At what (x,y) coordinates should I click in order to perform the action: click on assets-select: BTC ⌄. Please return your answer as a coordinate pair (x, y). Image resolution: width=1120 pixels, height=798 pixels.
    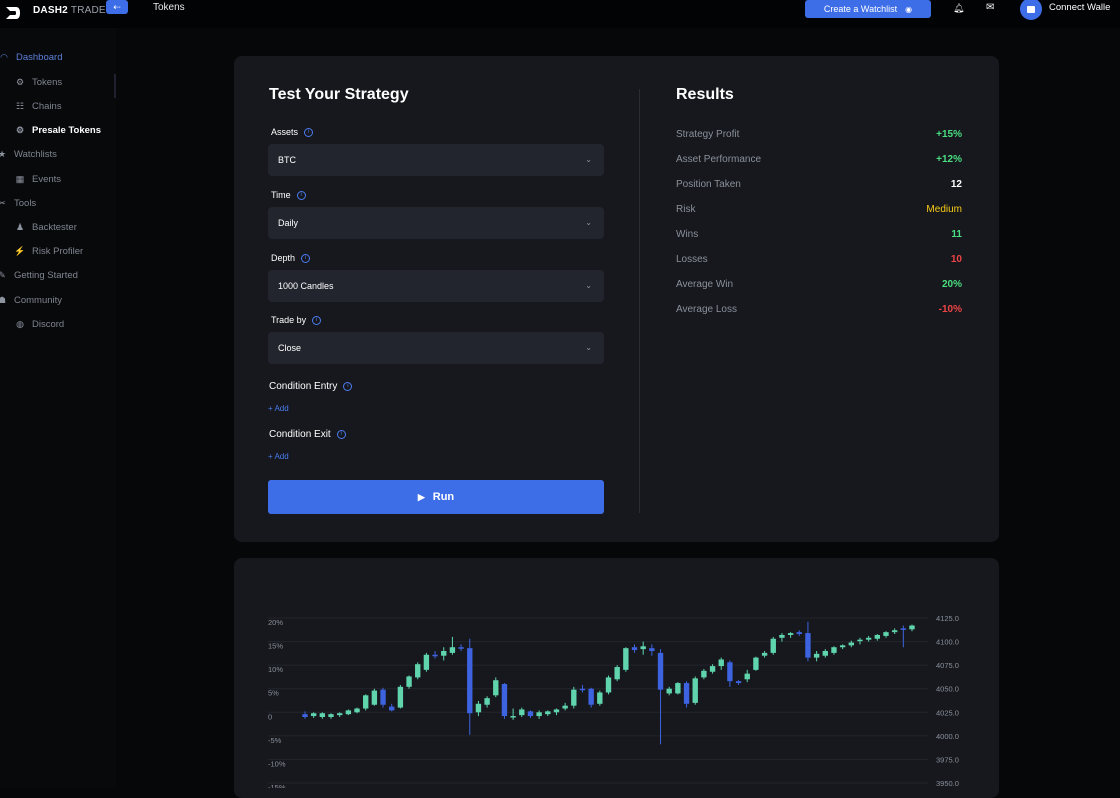
    Looking at the image, I should click on (436, 160).